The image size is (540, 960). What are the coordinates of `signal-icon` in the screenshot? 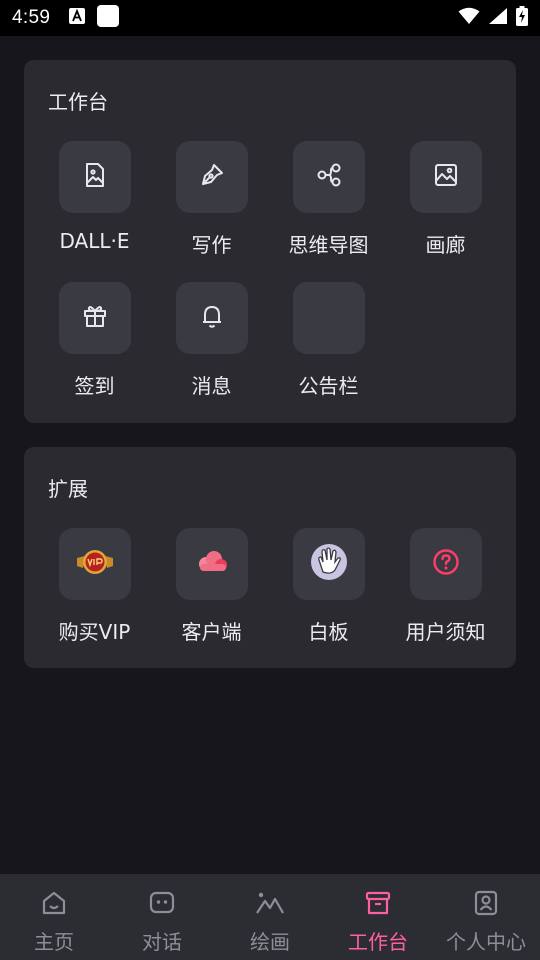 It's located at (498, 18).